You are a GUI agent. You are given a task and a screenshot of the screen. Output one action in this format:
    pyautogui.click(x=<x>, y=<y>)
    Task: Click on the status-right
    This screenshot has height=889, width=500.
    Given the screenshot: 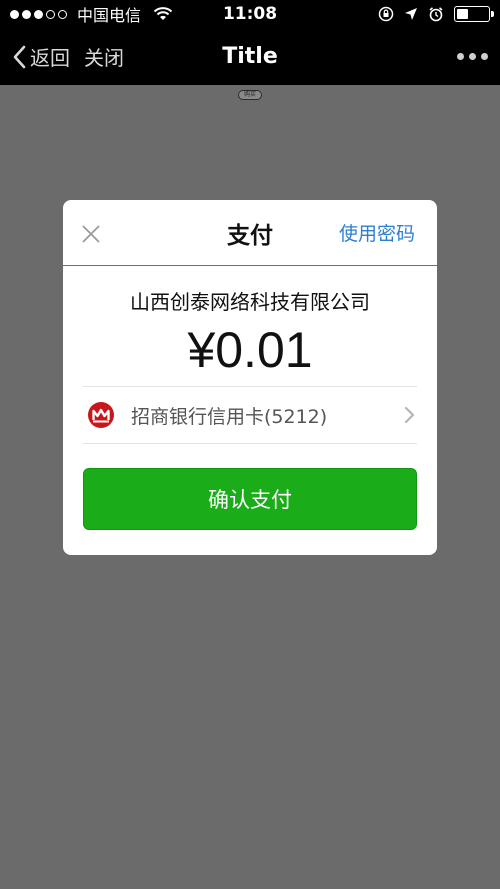 What is the action you would take?
    pyautogui.click(x=436, y=14)
    